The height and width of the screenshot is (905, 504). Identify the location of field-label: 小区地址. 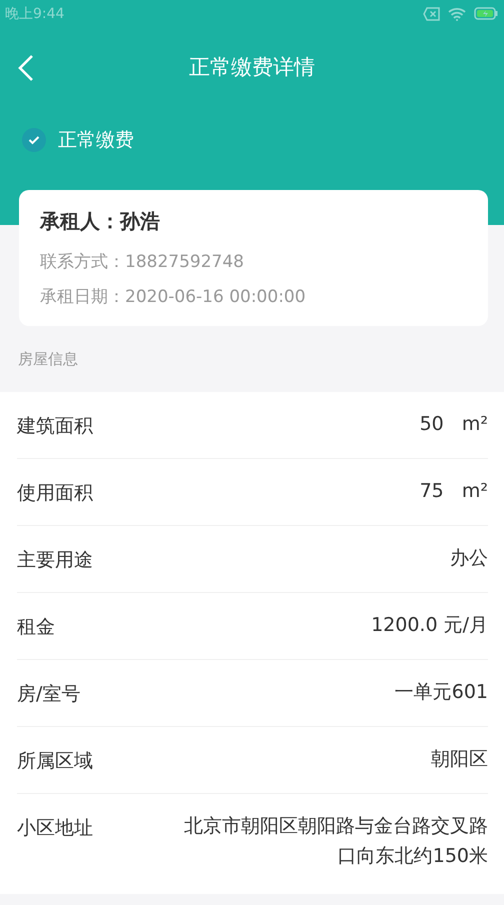
(55, 828).